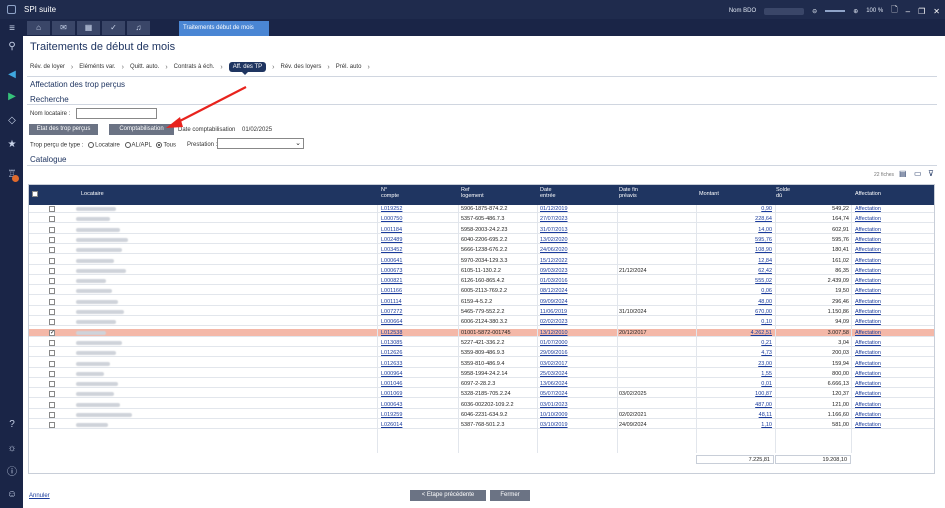 This screenshot has height=508, width=945. What do you see at coordinates (766, 322) in the screenshot?
I see `montant-link: 0,10` at bounding box center [766, 322].